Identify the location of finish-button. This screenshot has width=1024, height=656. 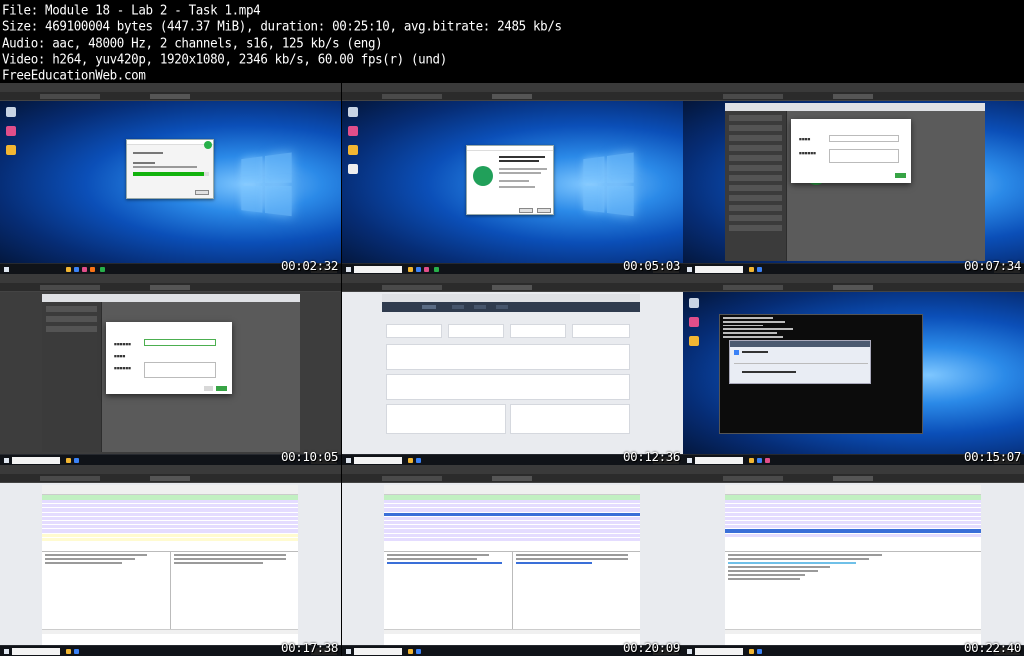
(544, 210).